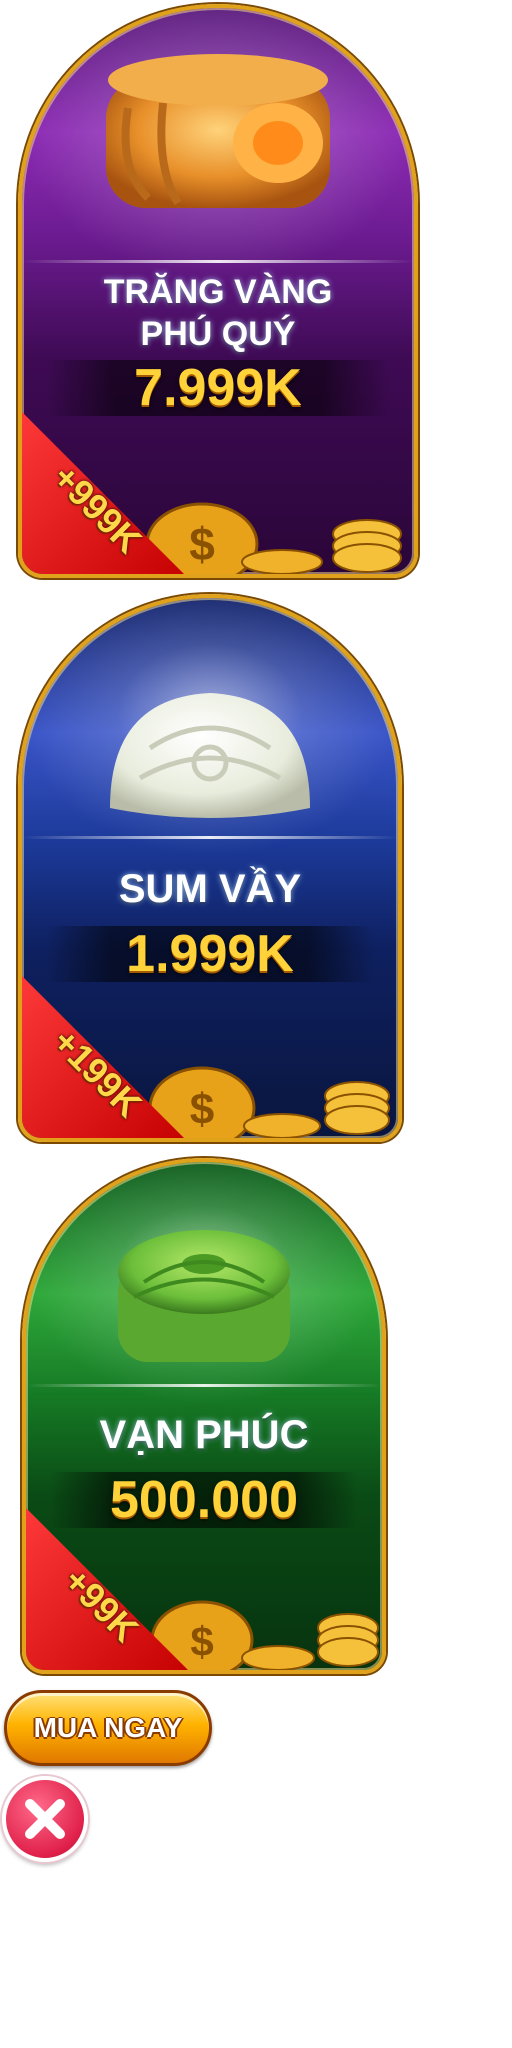  I want to click on snowskin-mooncake-icon, so click(210, 755).